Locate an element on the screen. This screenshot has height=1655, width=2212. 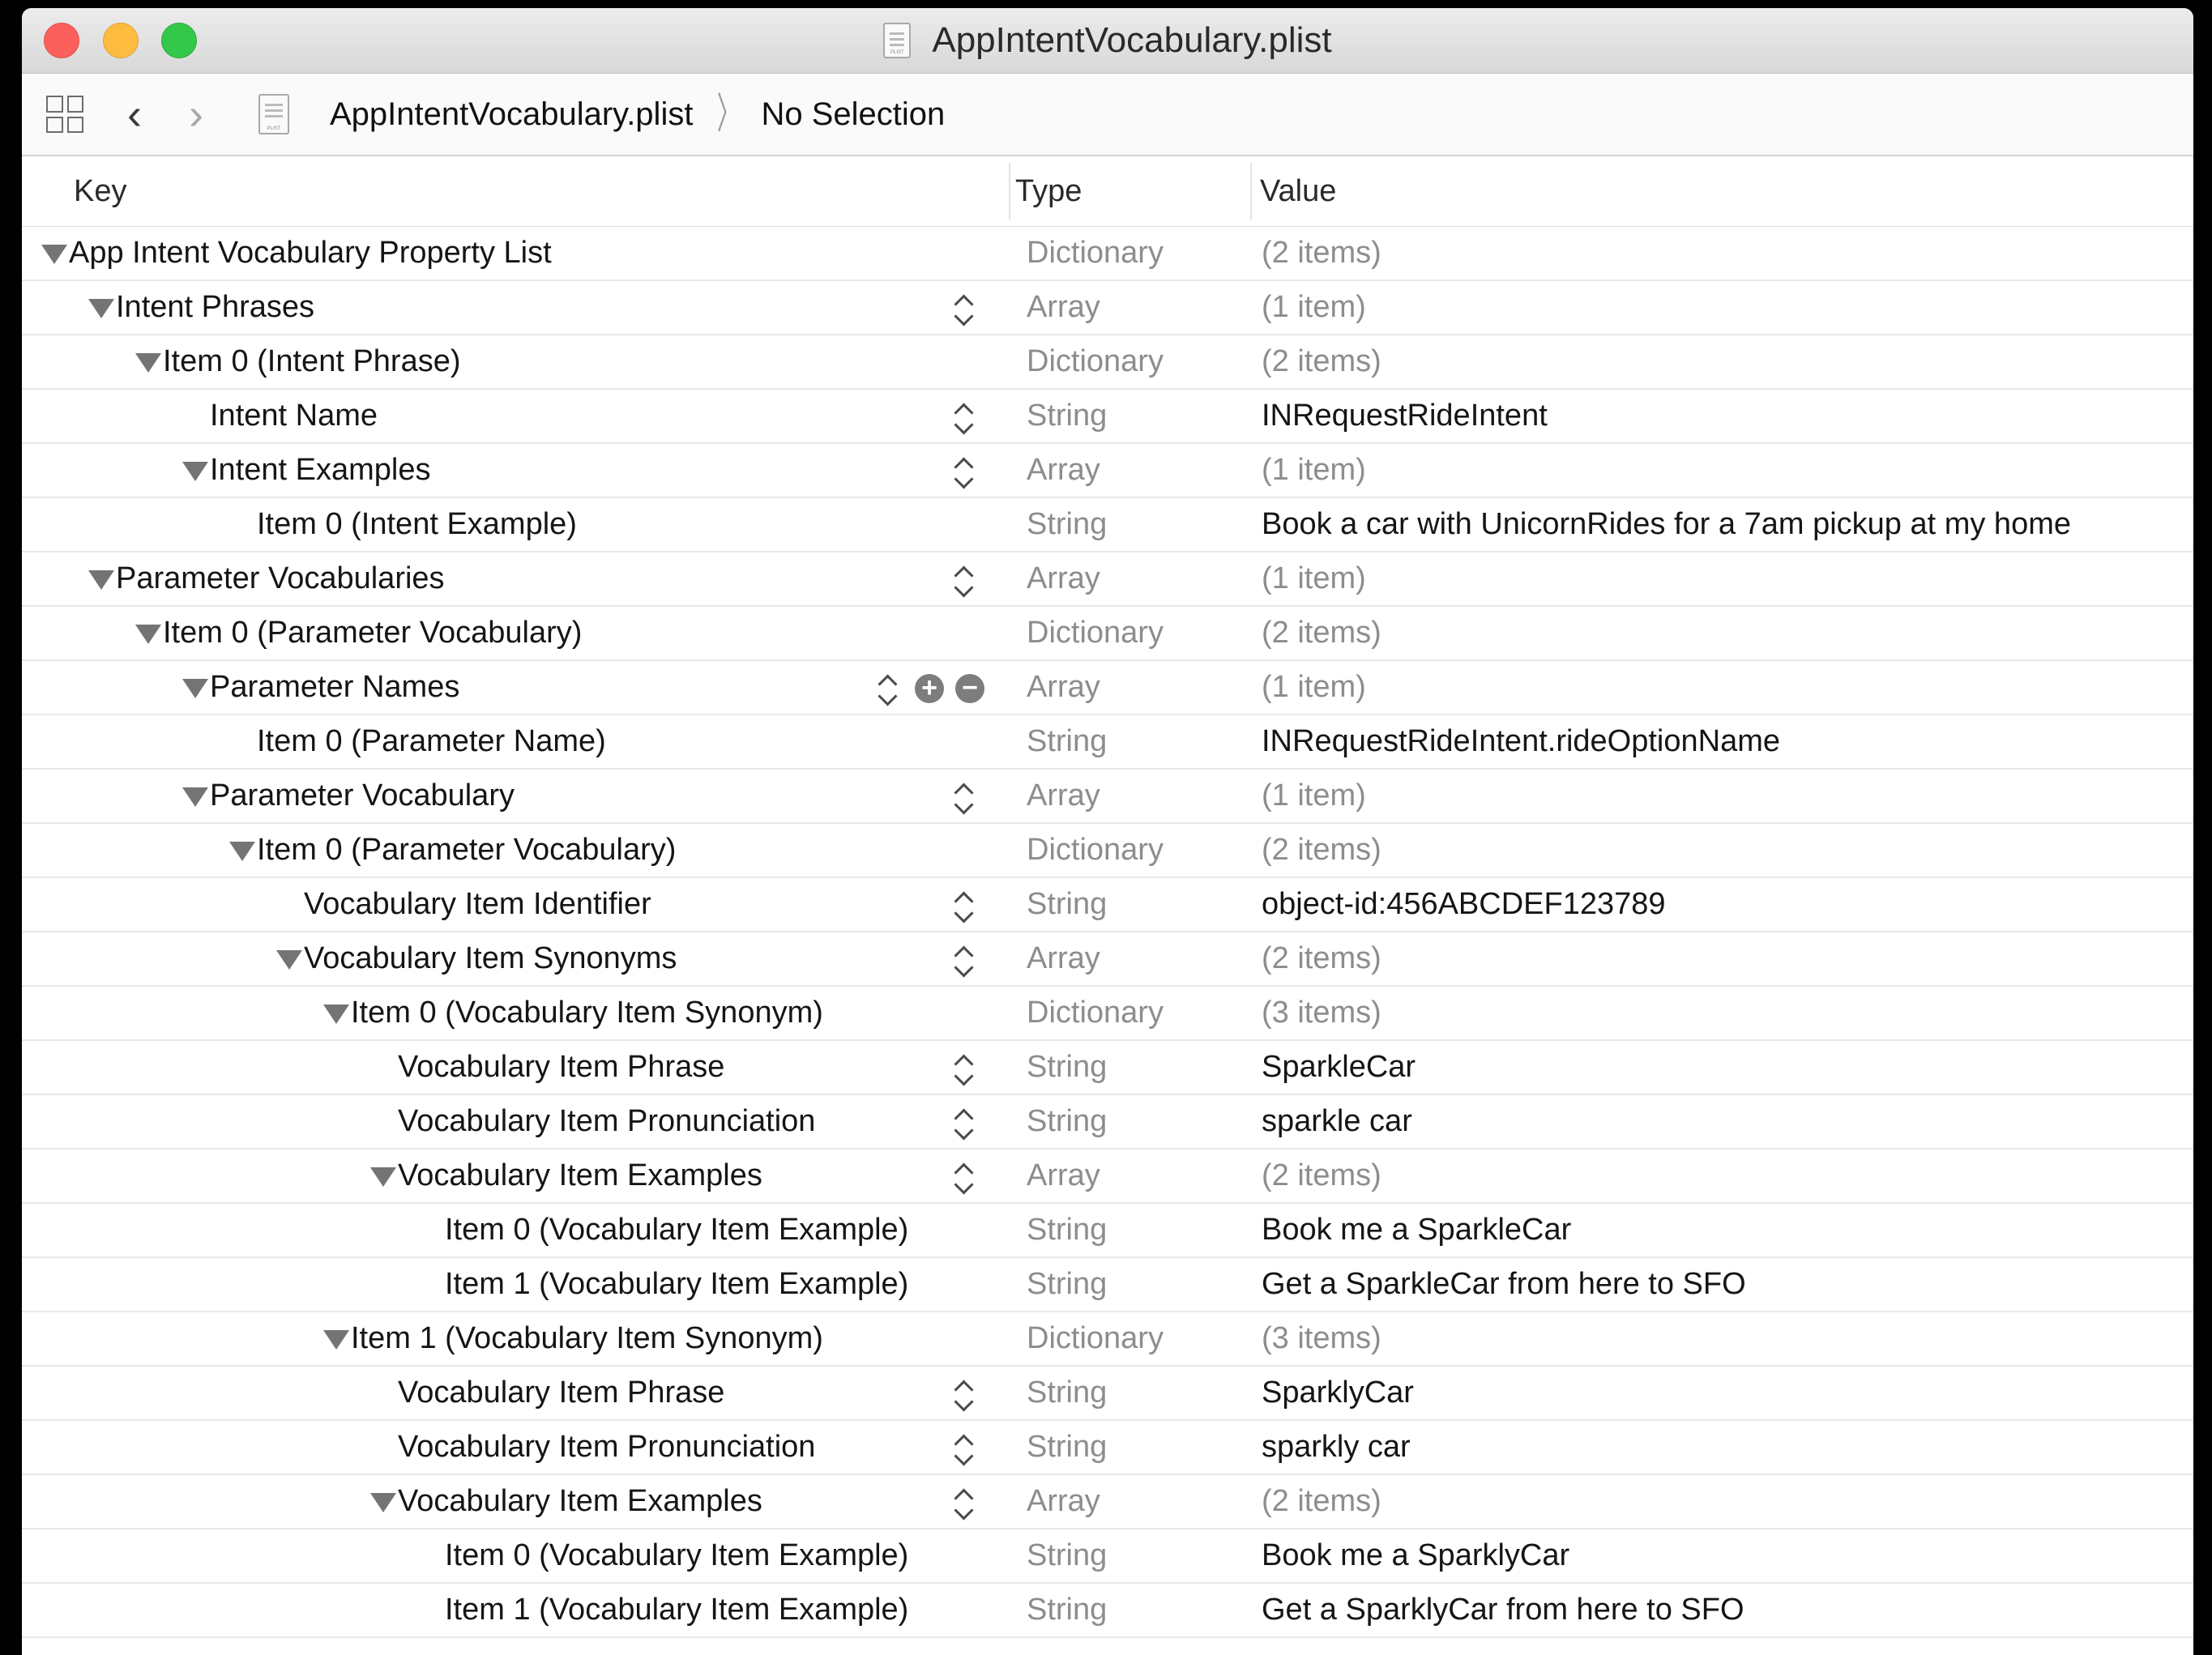
row-key: Parameter Vocabulary is located at coordinates (362, 796).